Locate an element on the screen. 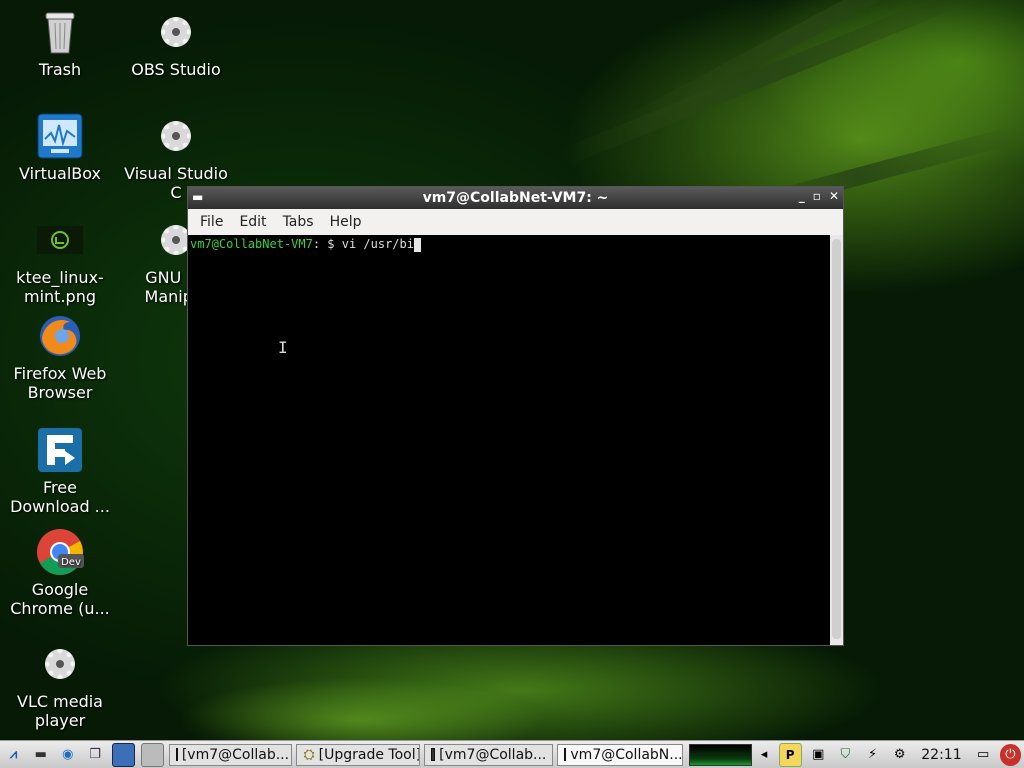  cpu-monitor-graph is located at coordinates (720, 754).